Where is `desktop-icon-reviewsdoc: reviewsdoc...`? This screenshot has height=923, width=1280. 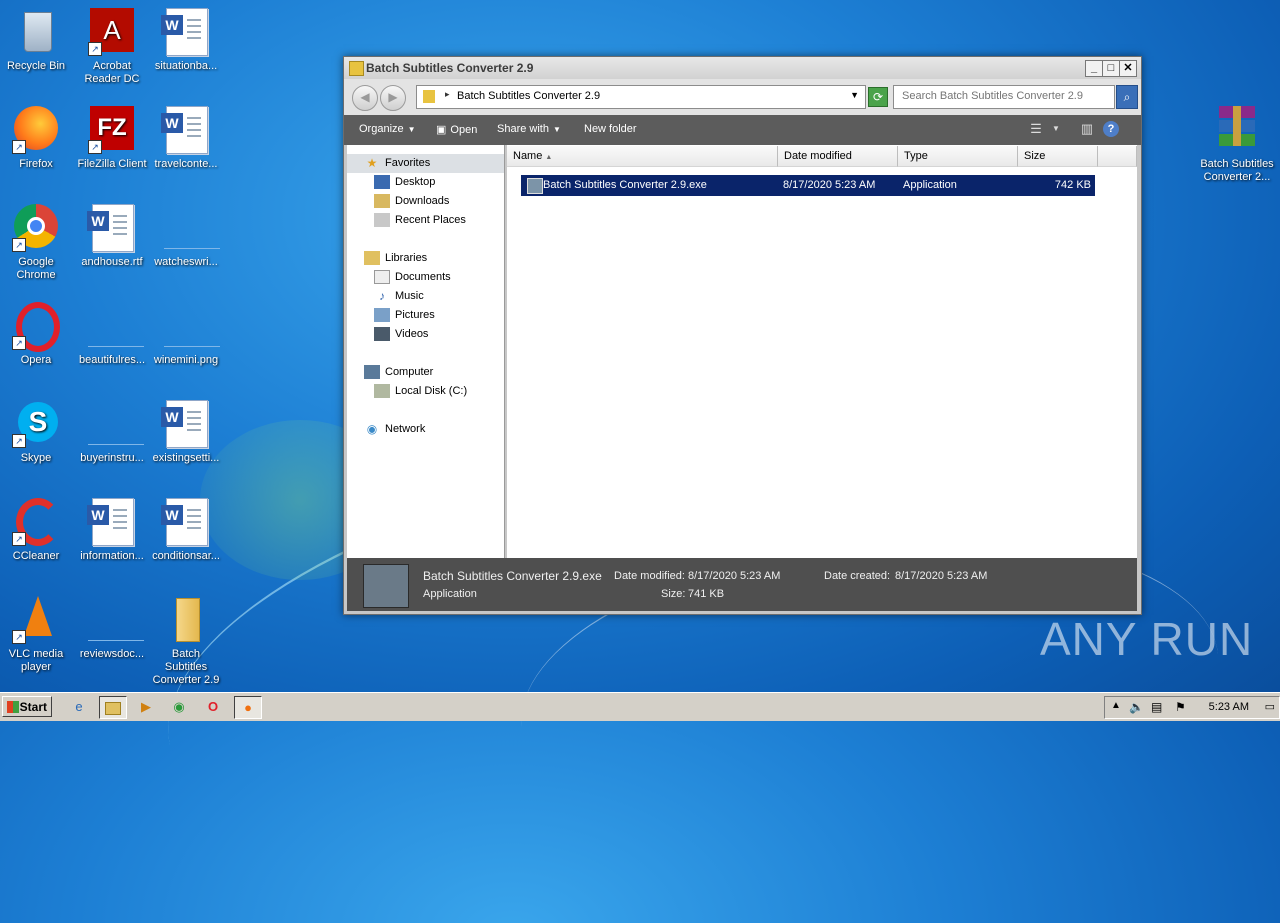 desktop-icon-reviewsdoc: reviewsdoc... is located at coordinates (112, 628).